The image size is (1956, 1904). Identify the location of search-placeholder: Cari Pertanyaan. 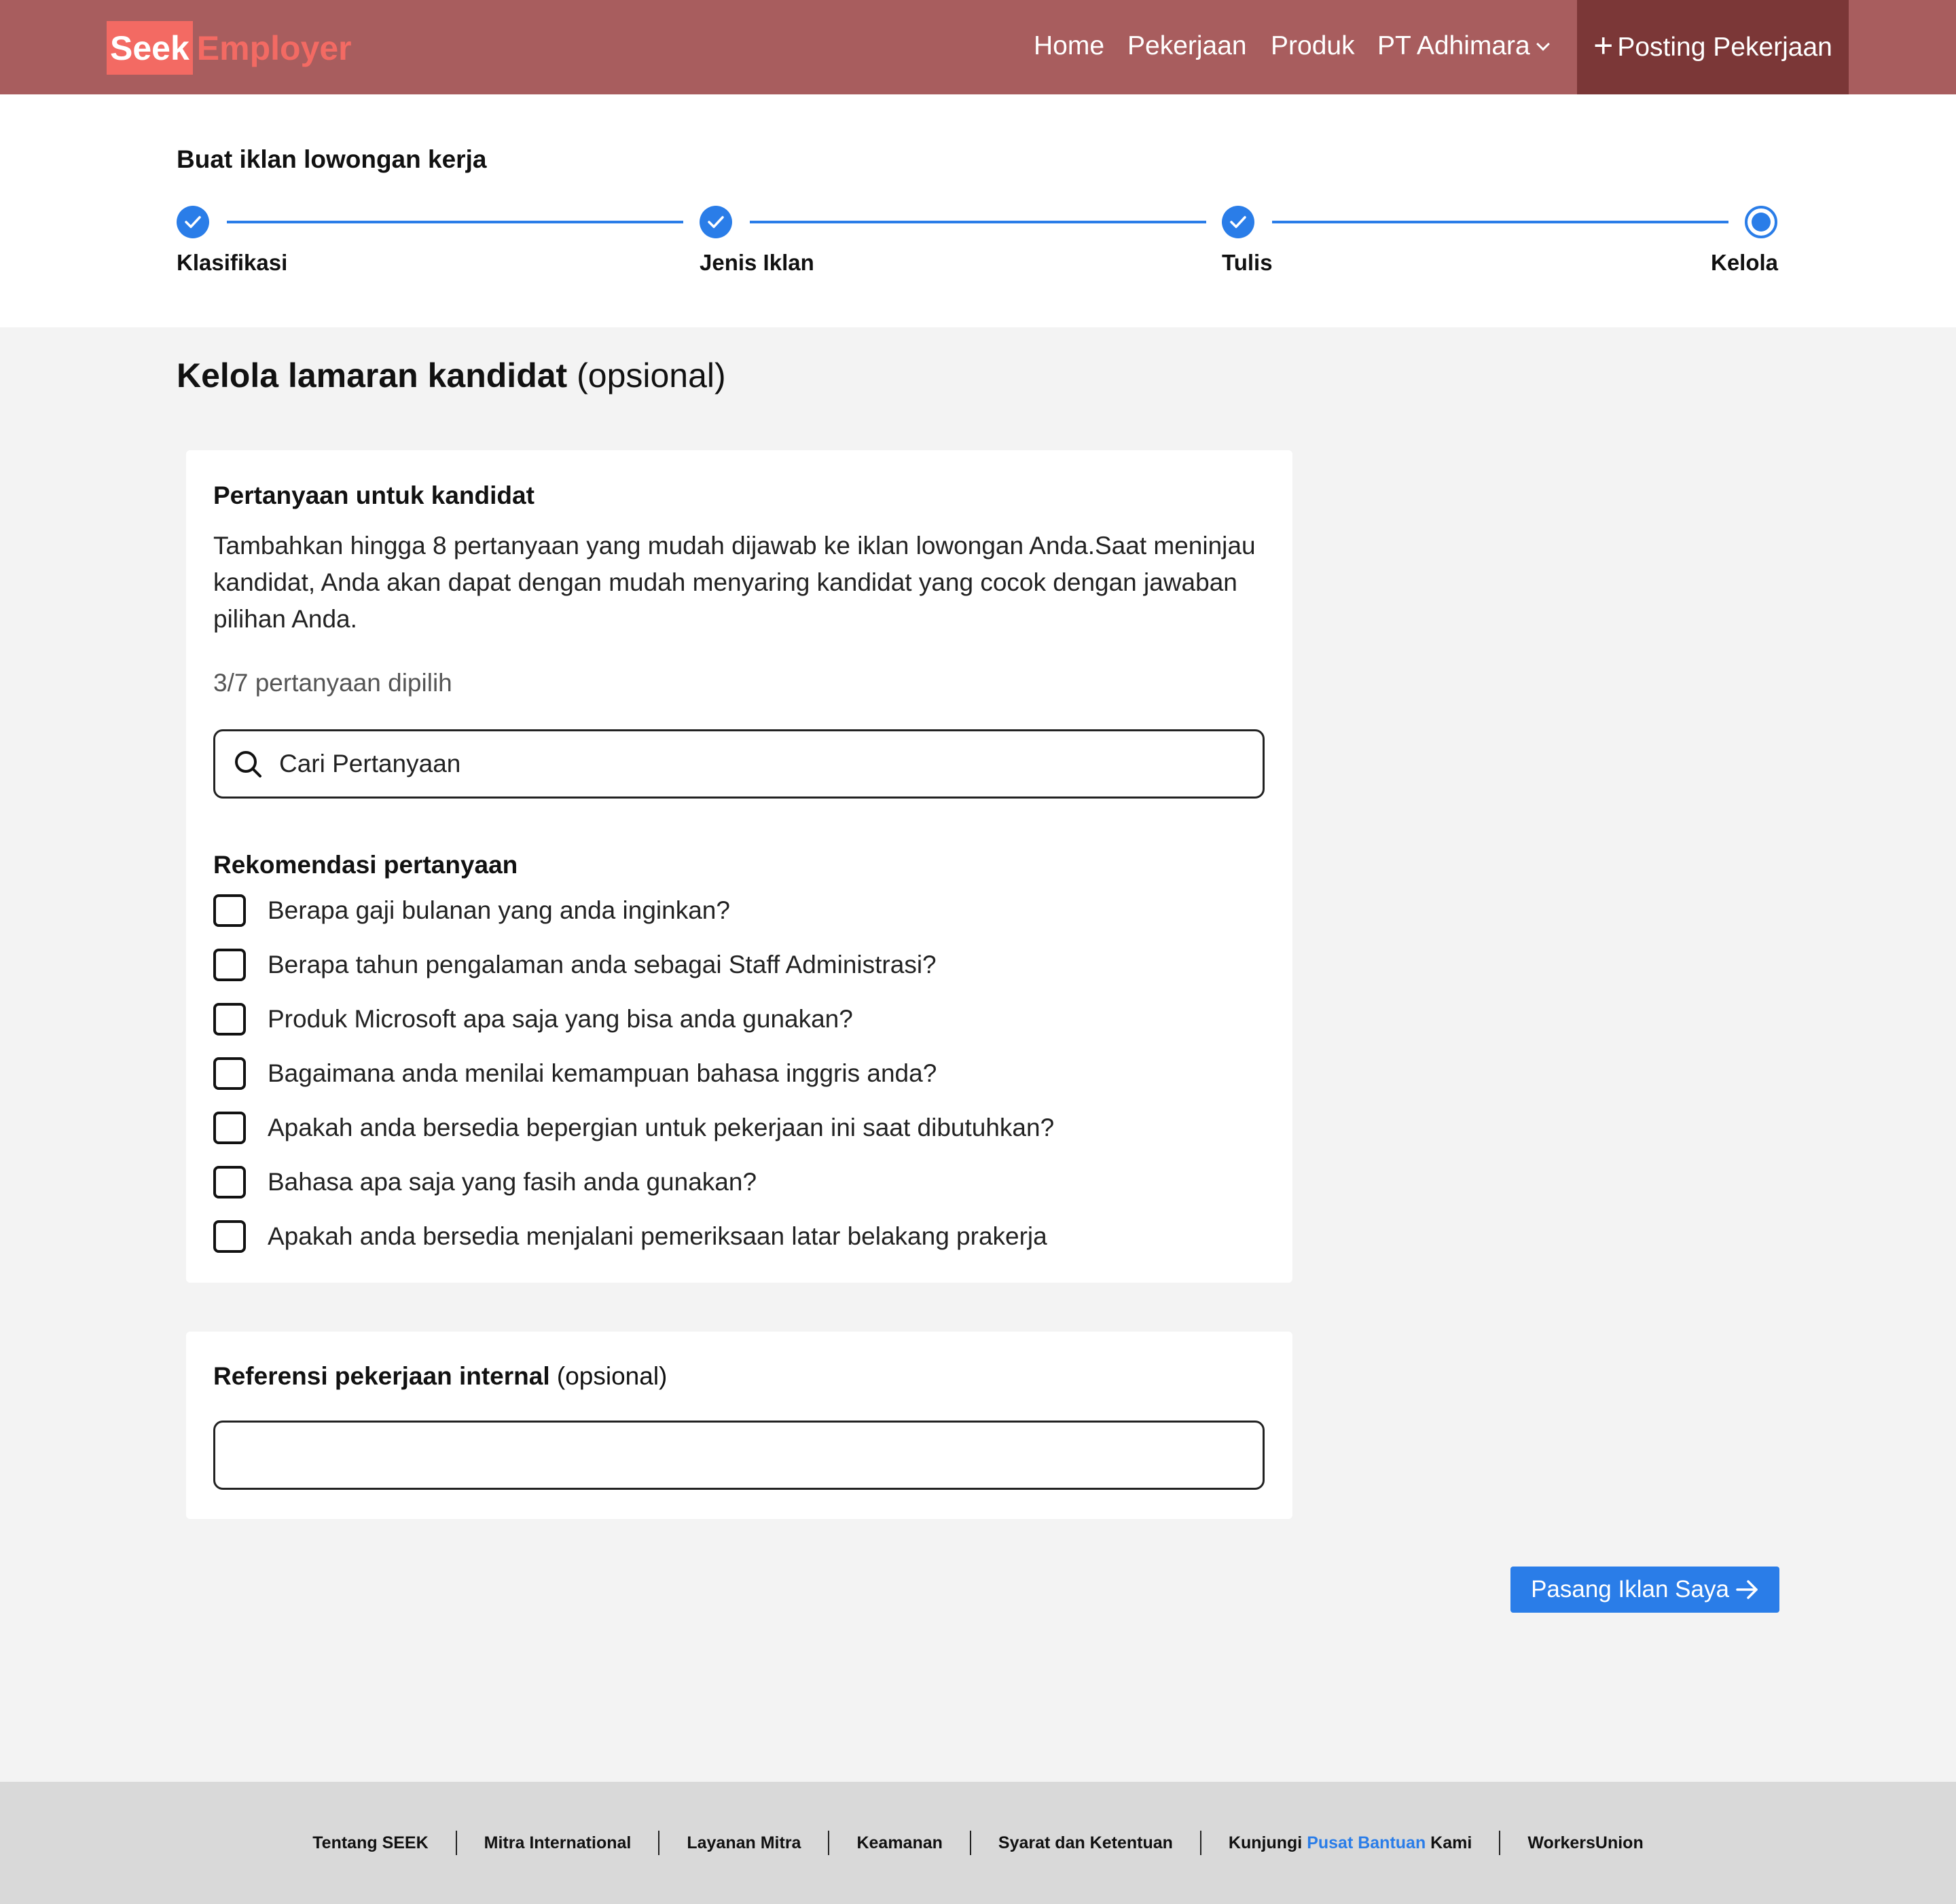
(370, 763).